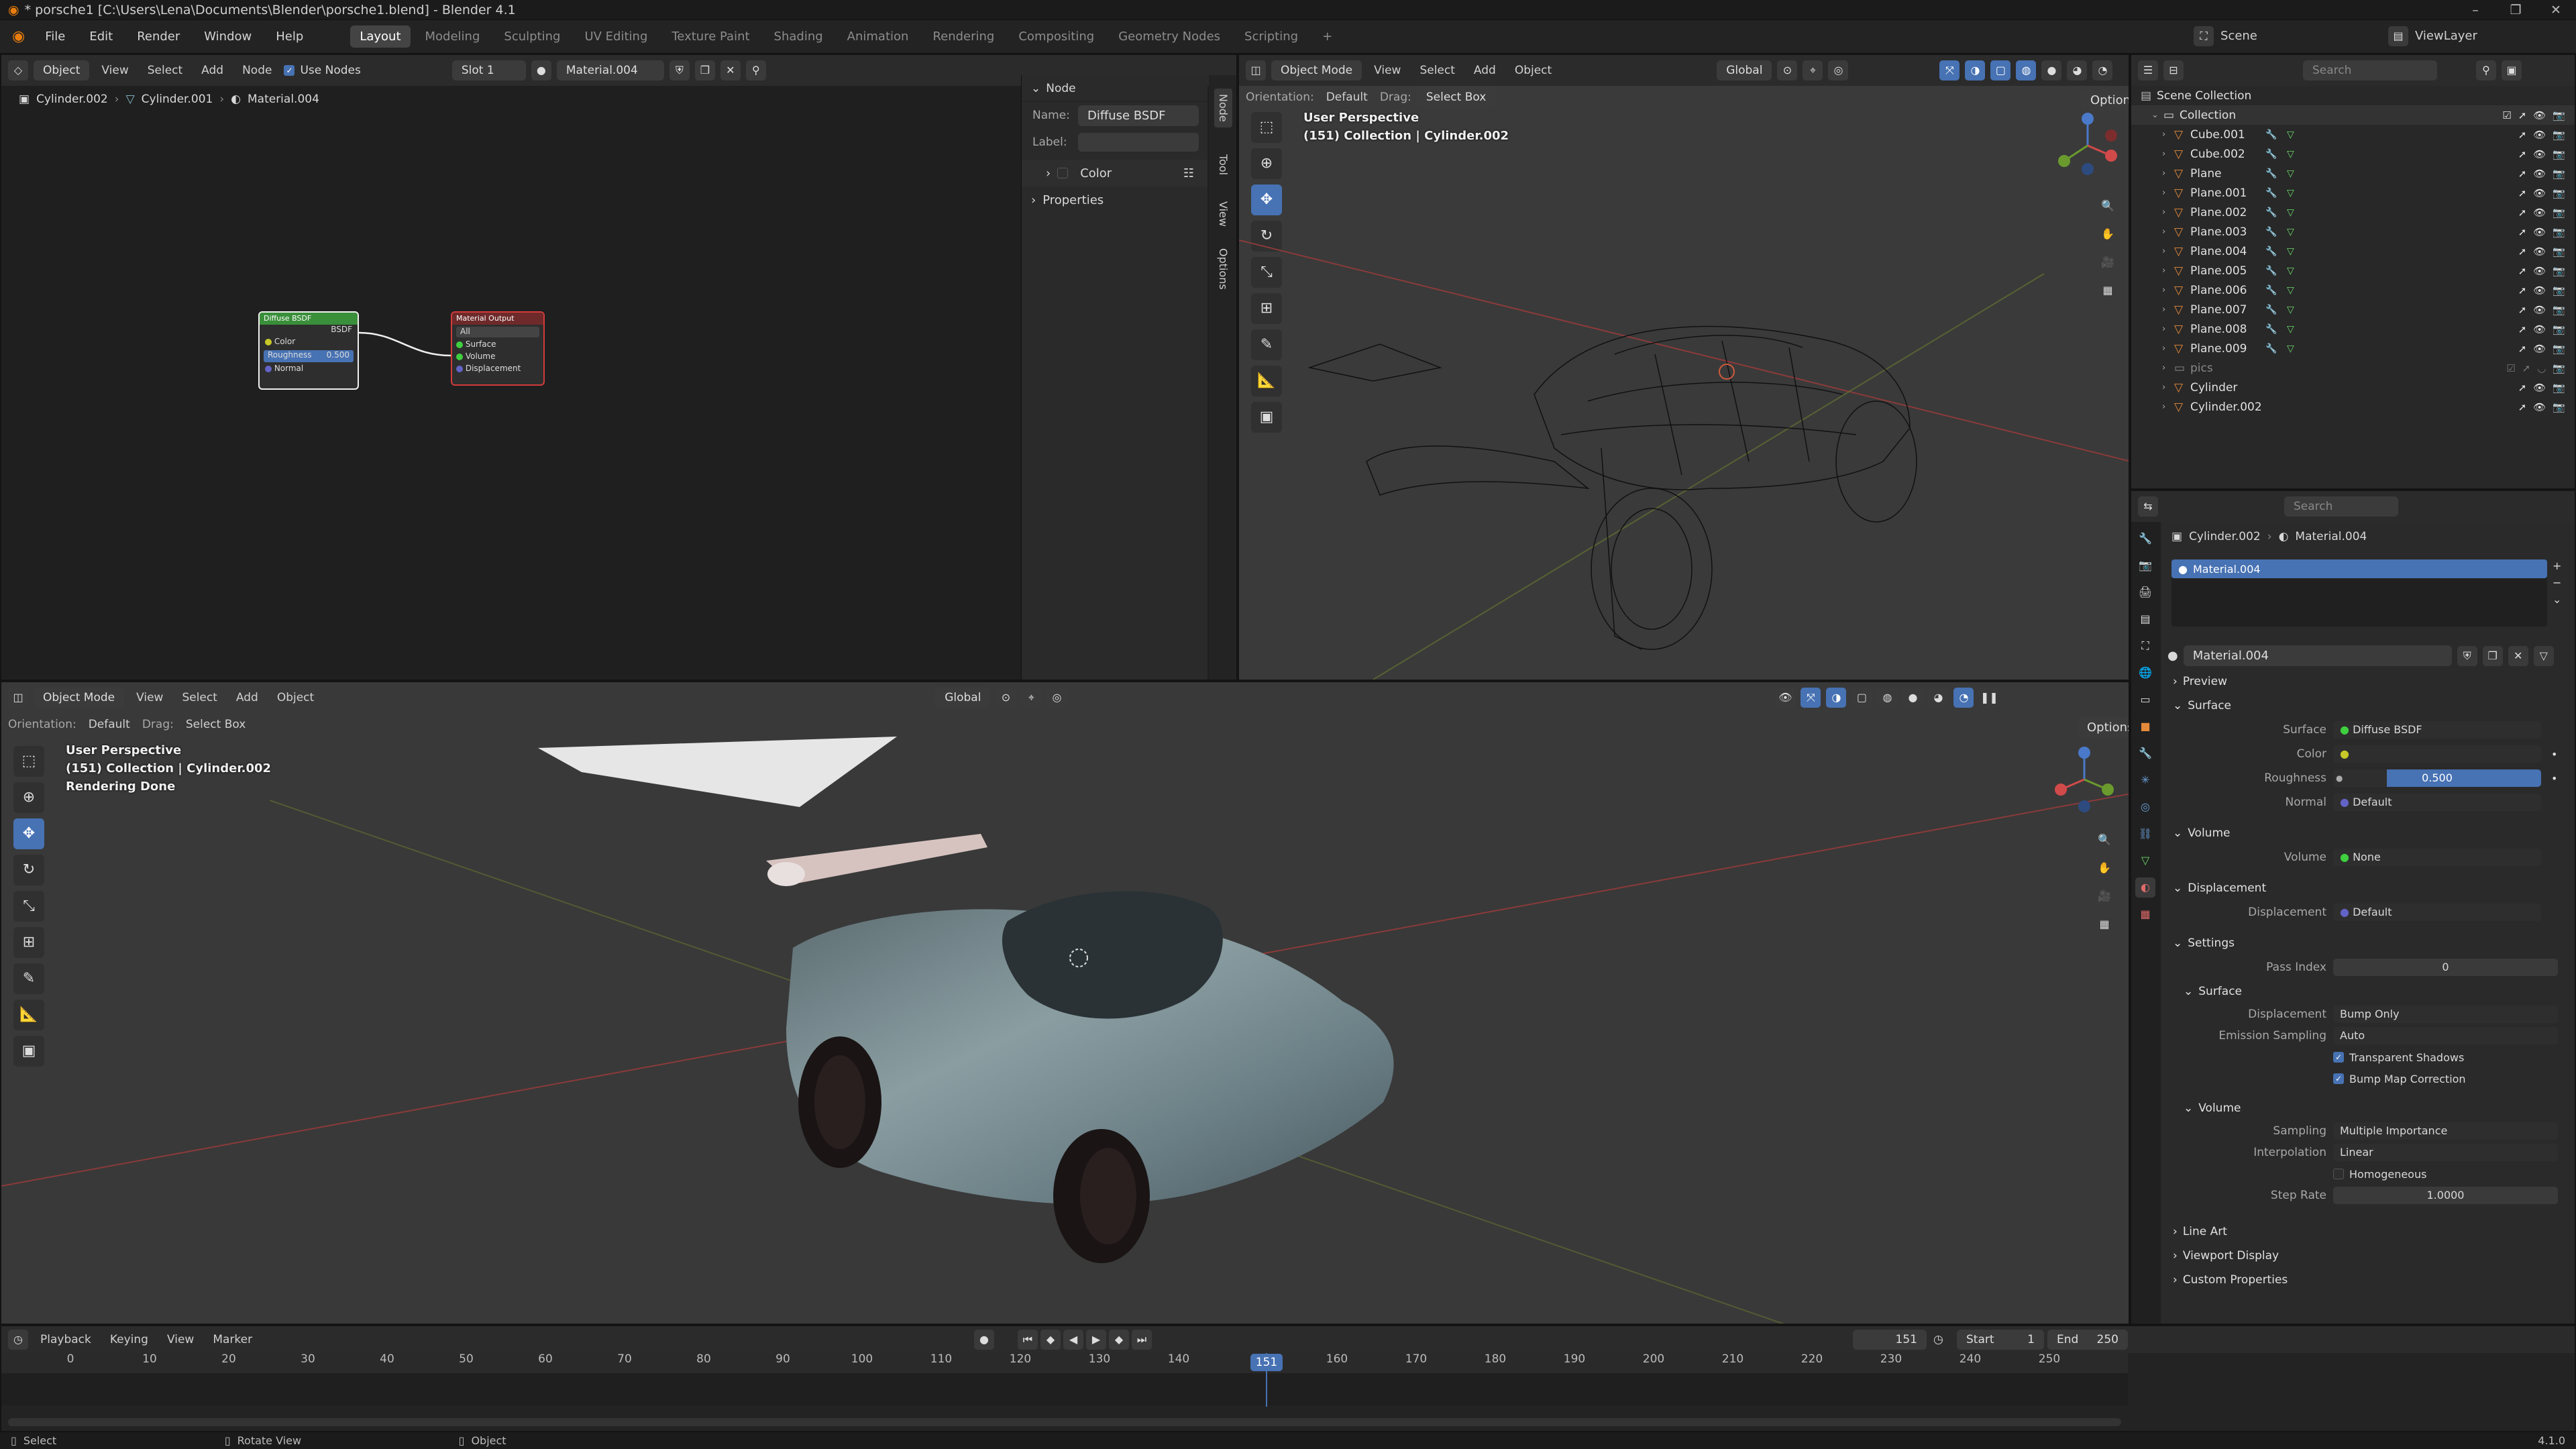  What do you see at coordinates (1064, 1389) in the screenshot?
I see `timeline-track-area` at bounding box center [1064, 1389].